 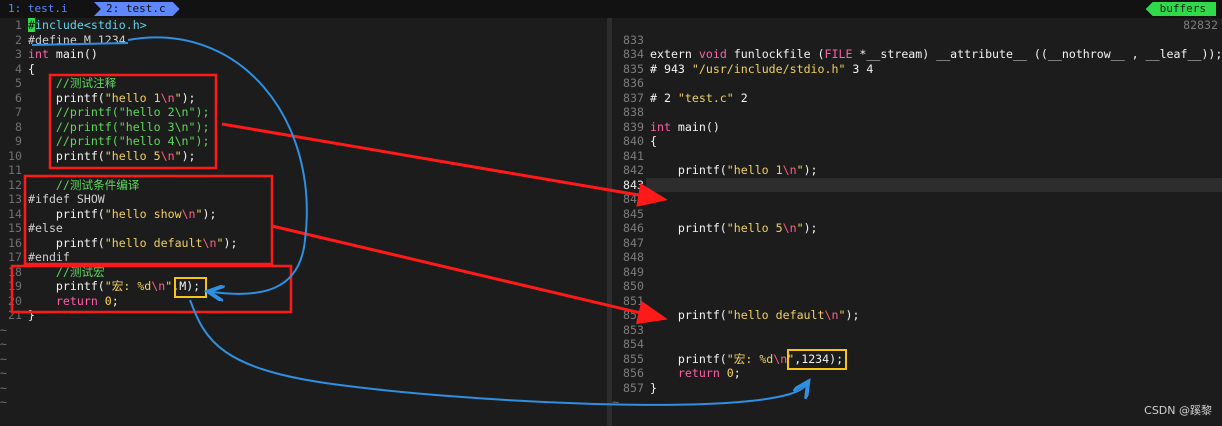 I want to click on code-line: 13 #ifdef SHOW, so click(x=52, y=199).